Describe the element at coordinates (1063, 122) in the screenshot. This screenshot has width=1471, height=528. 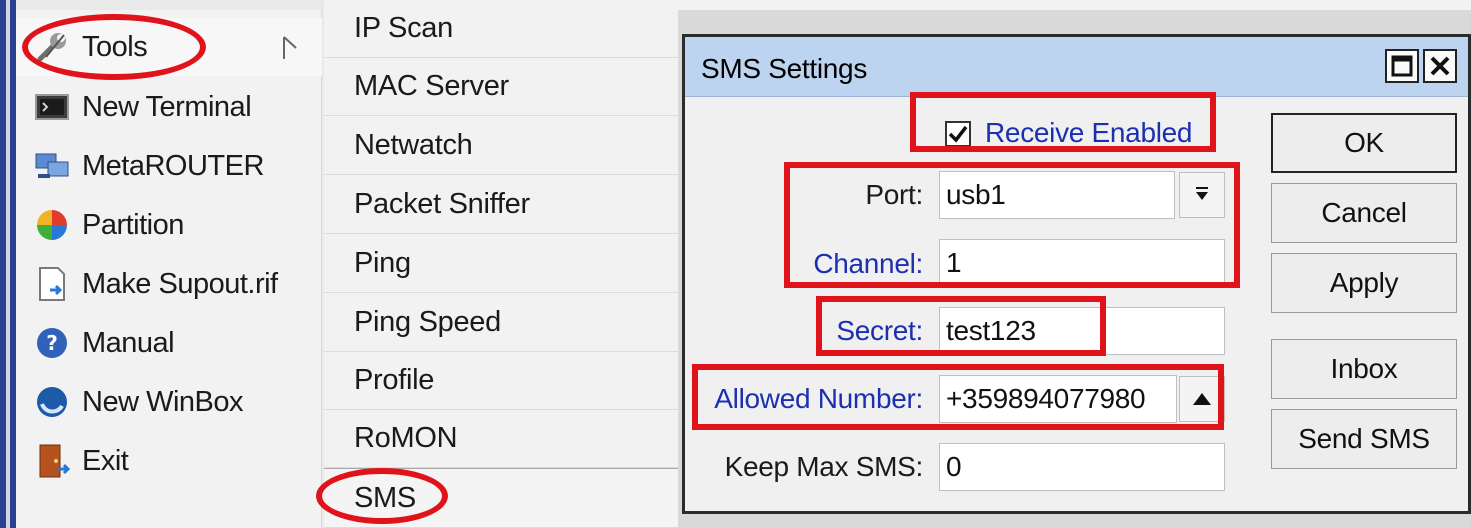
I see `receive-enabled-highlight-box` at that location.